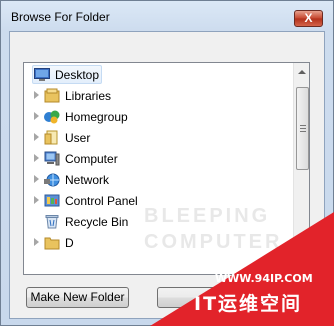  Describe the element at coordinates (308, 18) in the screenshot. I see `close-button: X` at that location.